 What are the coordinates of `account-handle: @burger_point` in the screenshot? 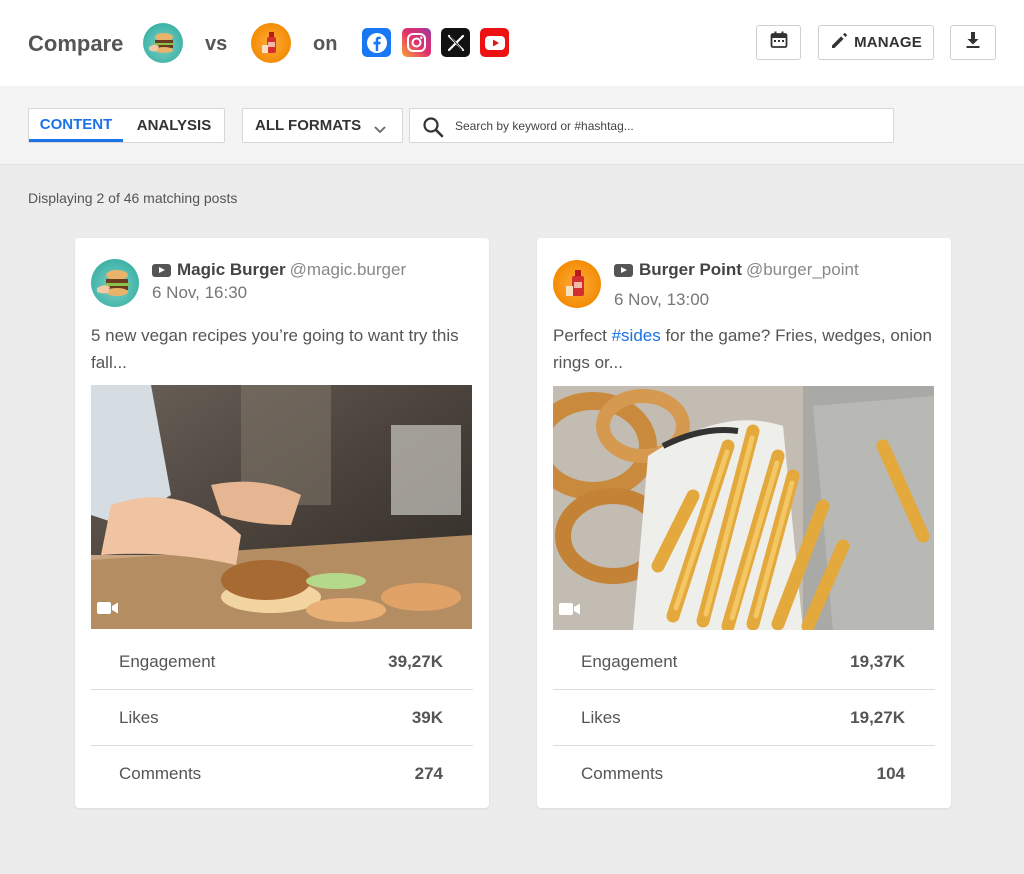 It's located at (802, 269).